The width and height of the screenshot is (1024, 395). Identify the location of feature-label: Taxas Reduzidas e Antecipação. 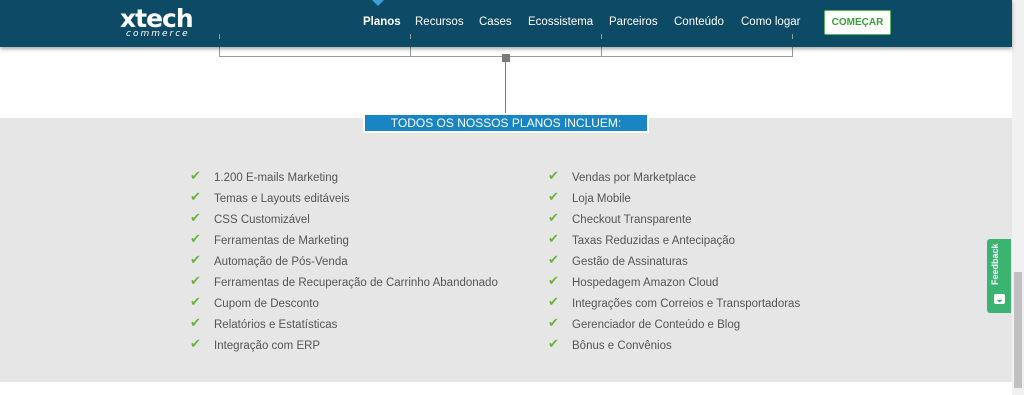
(654, 241).